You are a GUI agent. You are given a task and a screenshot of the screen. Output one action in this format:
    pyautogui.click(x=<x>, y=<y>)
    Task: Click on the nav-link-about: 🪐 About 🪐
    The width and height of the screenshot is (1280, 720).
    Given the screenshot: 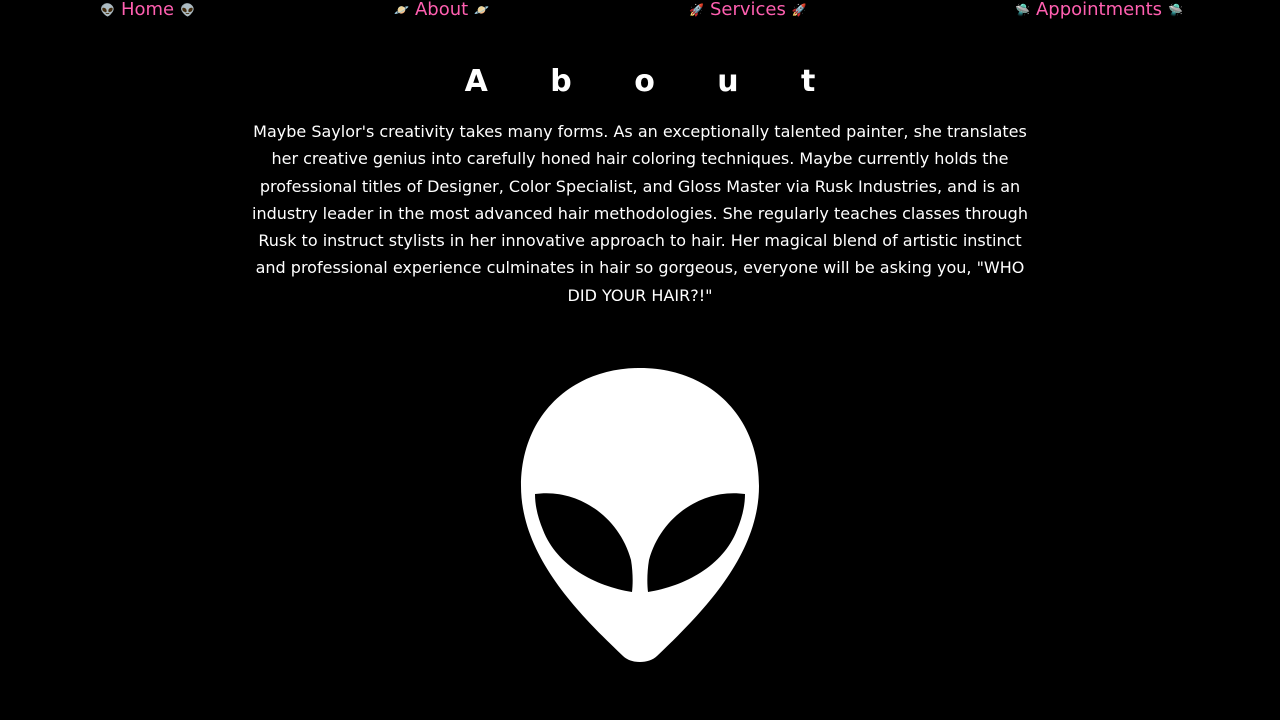 What is the action you would take?
    pyautogui.click(x=441, y=10)
    